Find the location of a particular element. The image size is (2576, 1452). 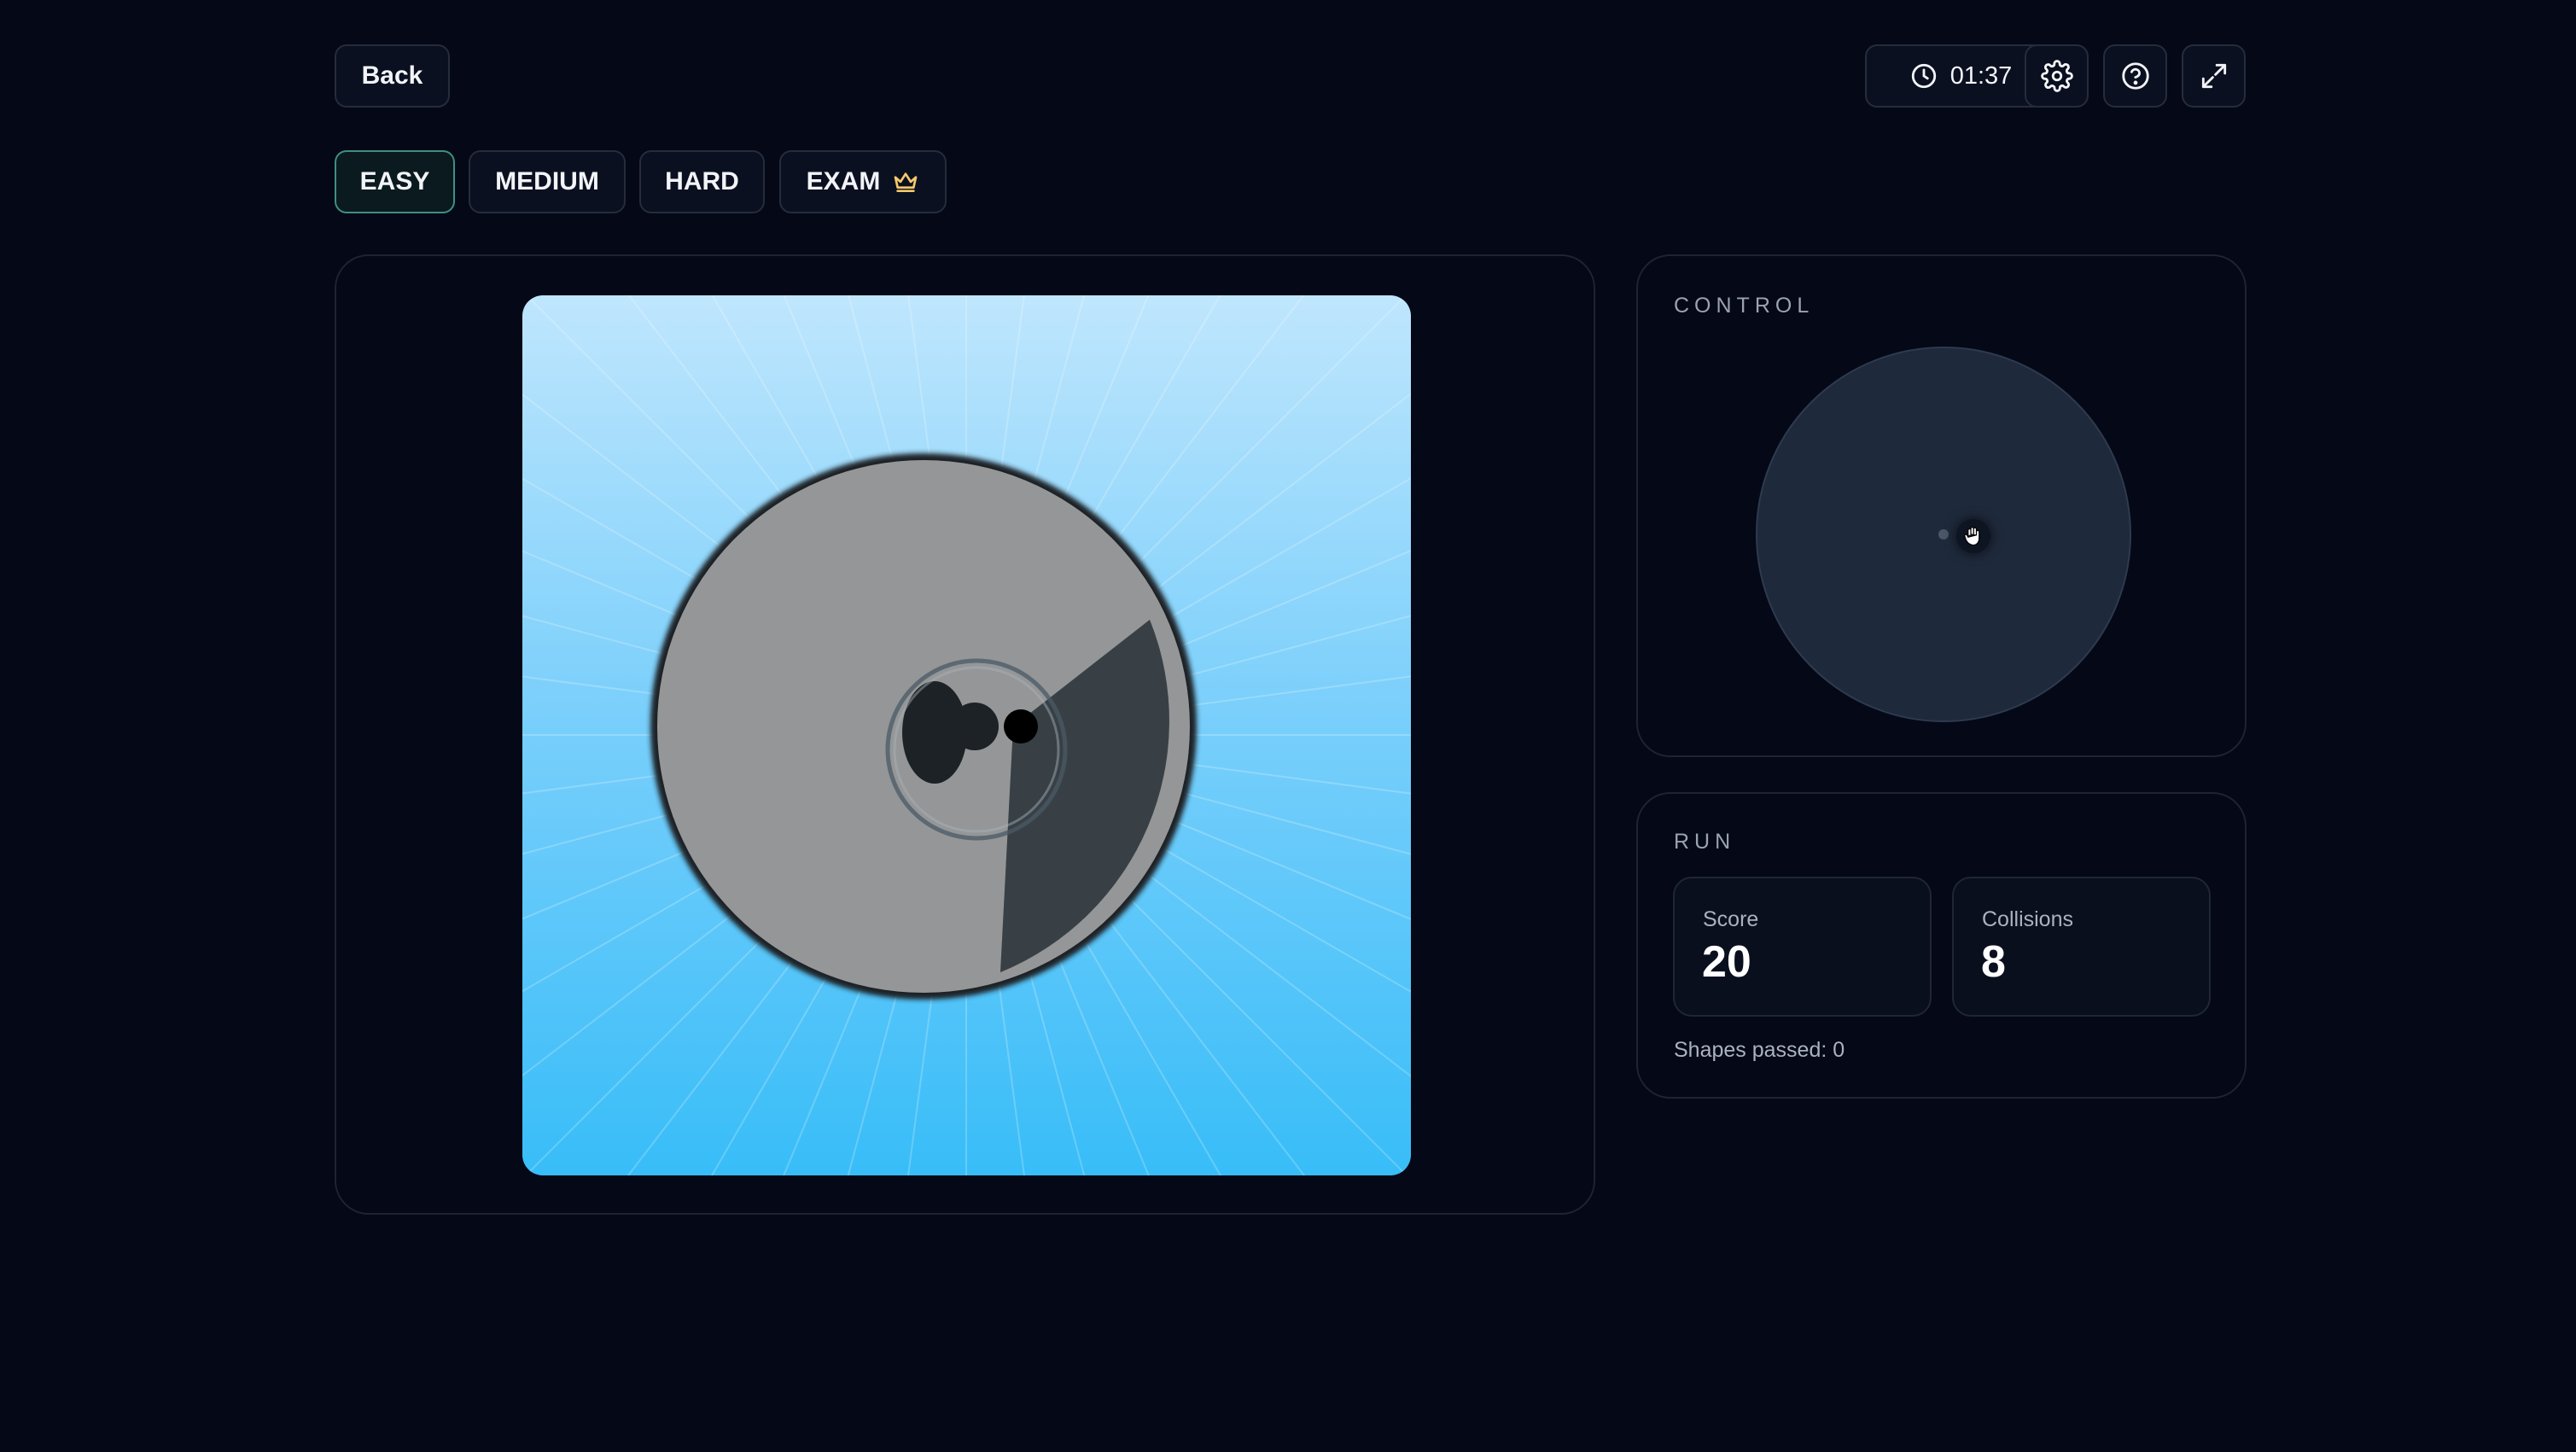

control-panel: CONTROL is located at coordinates (1941, 505).